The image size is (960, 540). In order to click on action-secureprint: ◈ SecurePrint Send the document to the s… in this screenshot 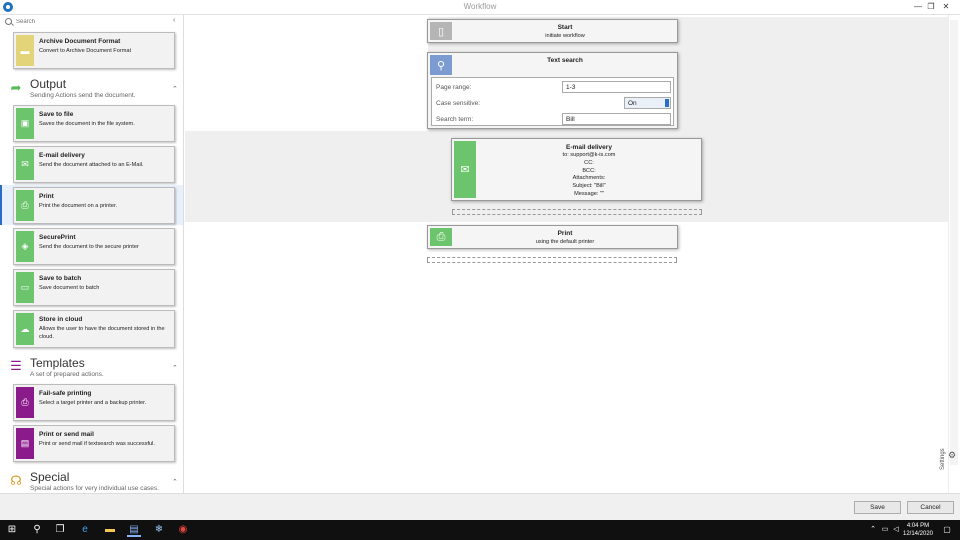, I will do `click(94, 246)`.